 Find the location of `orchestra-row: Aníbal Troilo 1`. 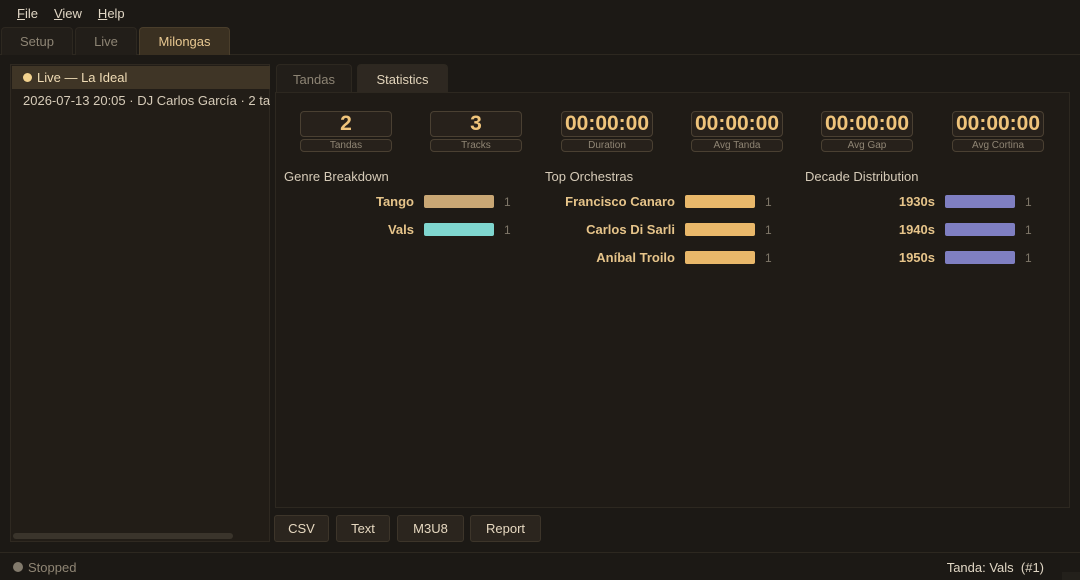

orchestra-row: Aníbal Troilo 1 is located at coordinates (670, 258).